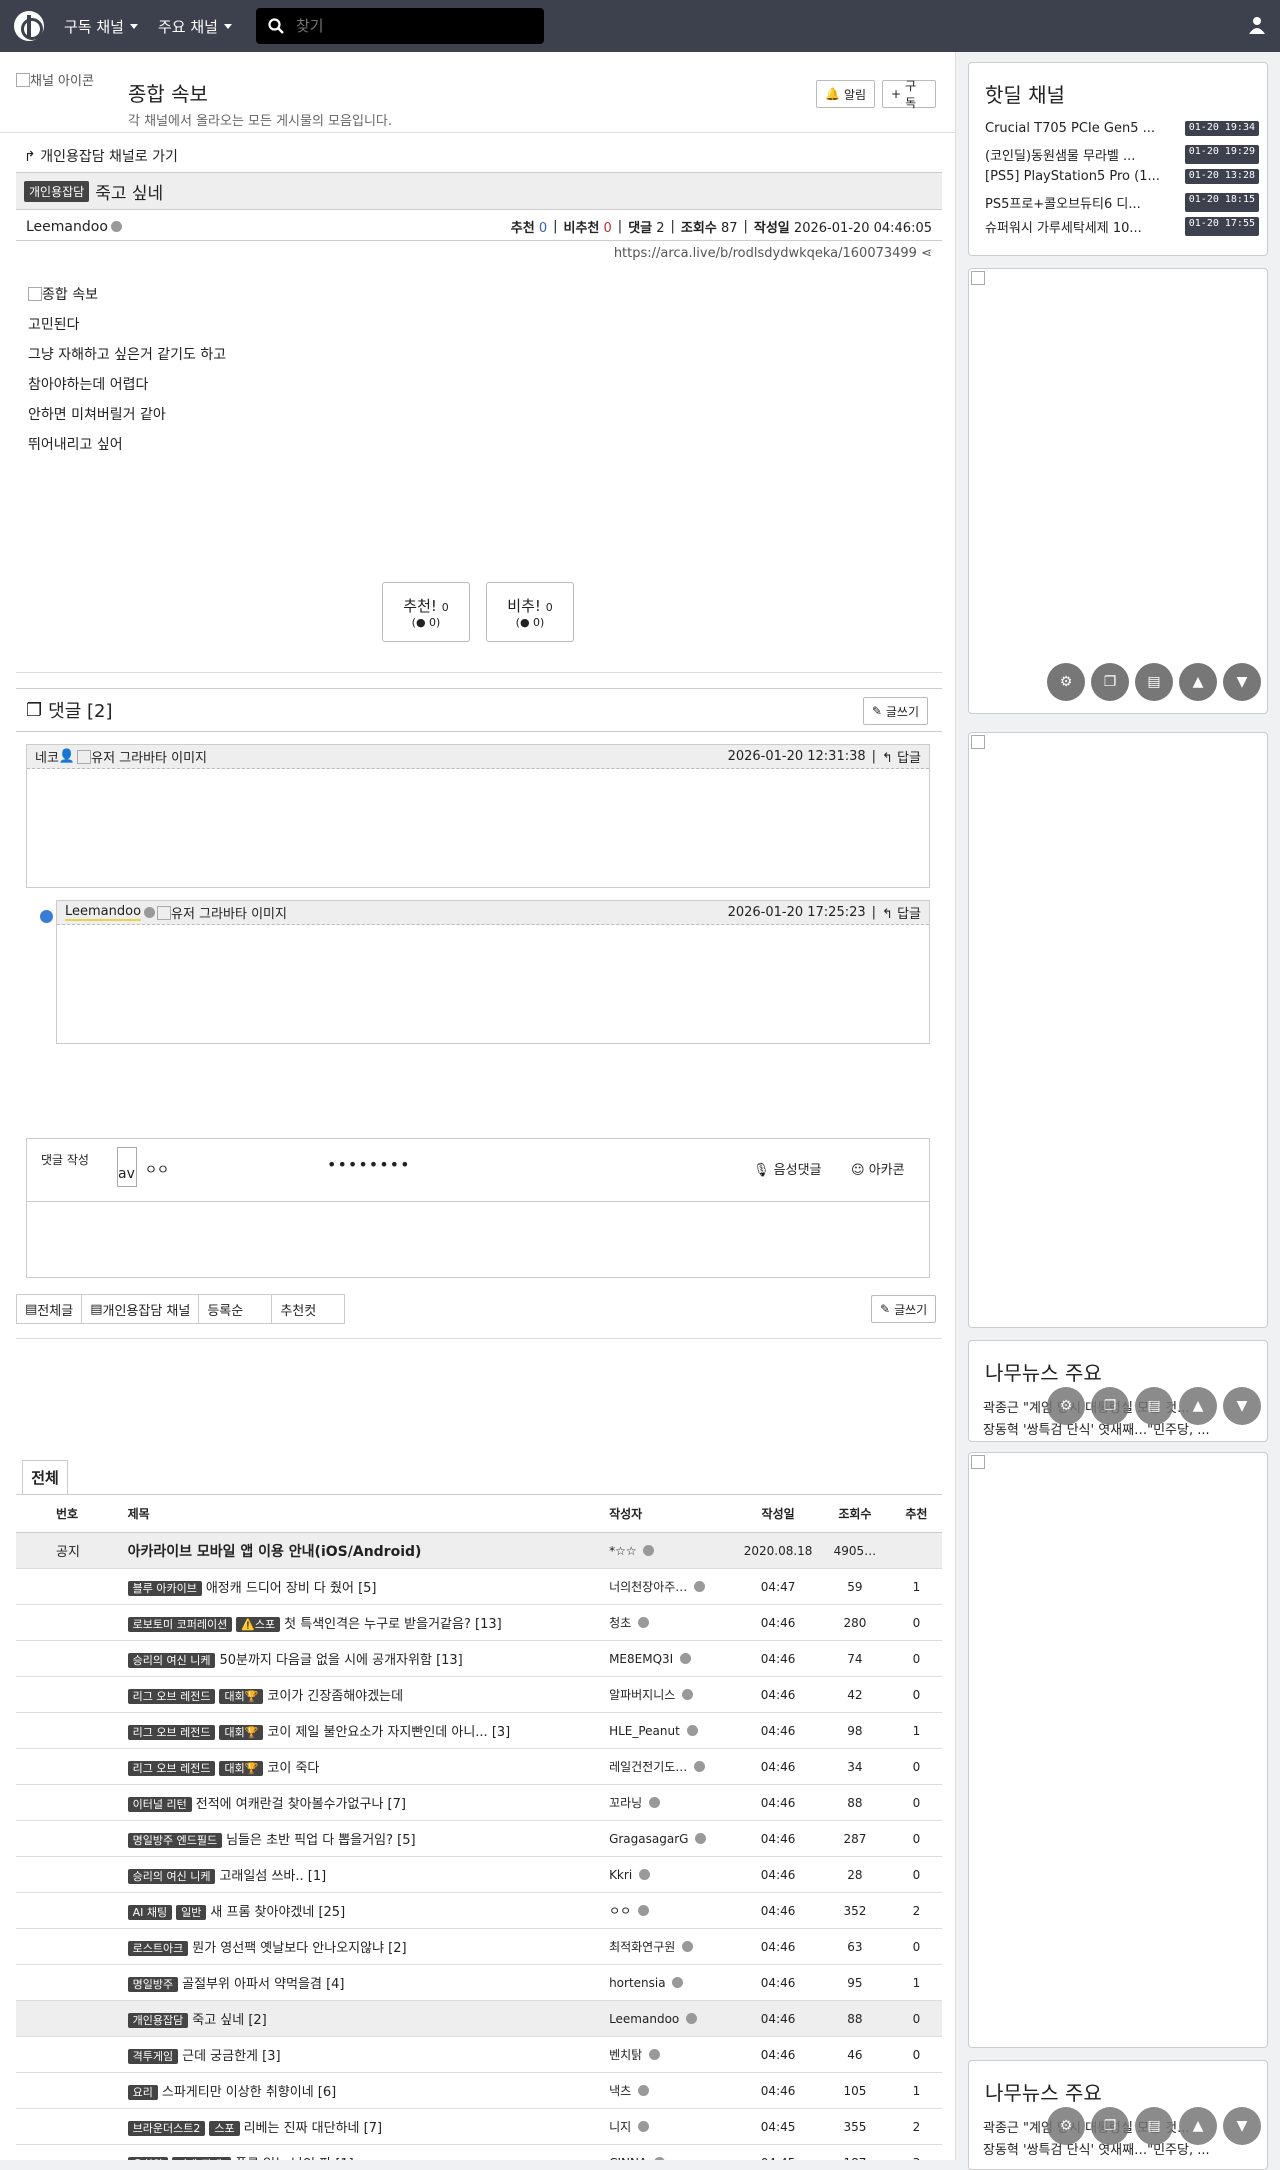  What do you see at coordinates (340, 1660) in the screenshot?
I see `row-title: 50분까지 다음글 없을 시에 공개자위함 [13]` at bounding box center [340, 1660].